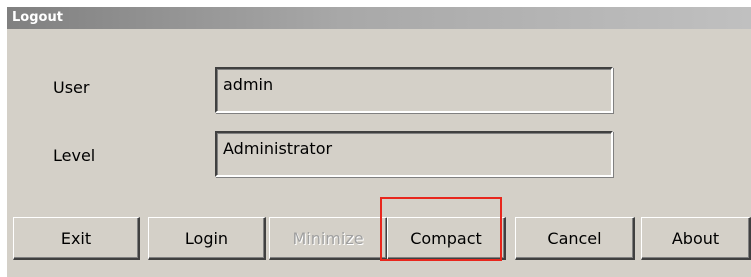  Describe the element at coordinates (328, 238) in the screenshot. I see `minimize-button: Minimize` at that location.